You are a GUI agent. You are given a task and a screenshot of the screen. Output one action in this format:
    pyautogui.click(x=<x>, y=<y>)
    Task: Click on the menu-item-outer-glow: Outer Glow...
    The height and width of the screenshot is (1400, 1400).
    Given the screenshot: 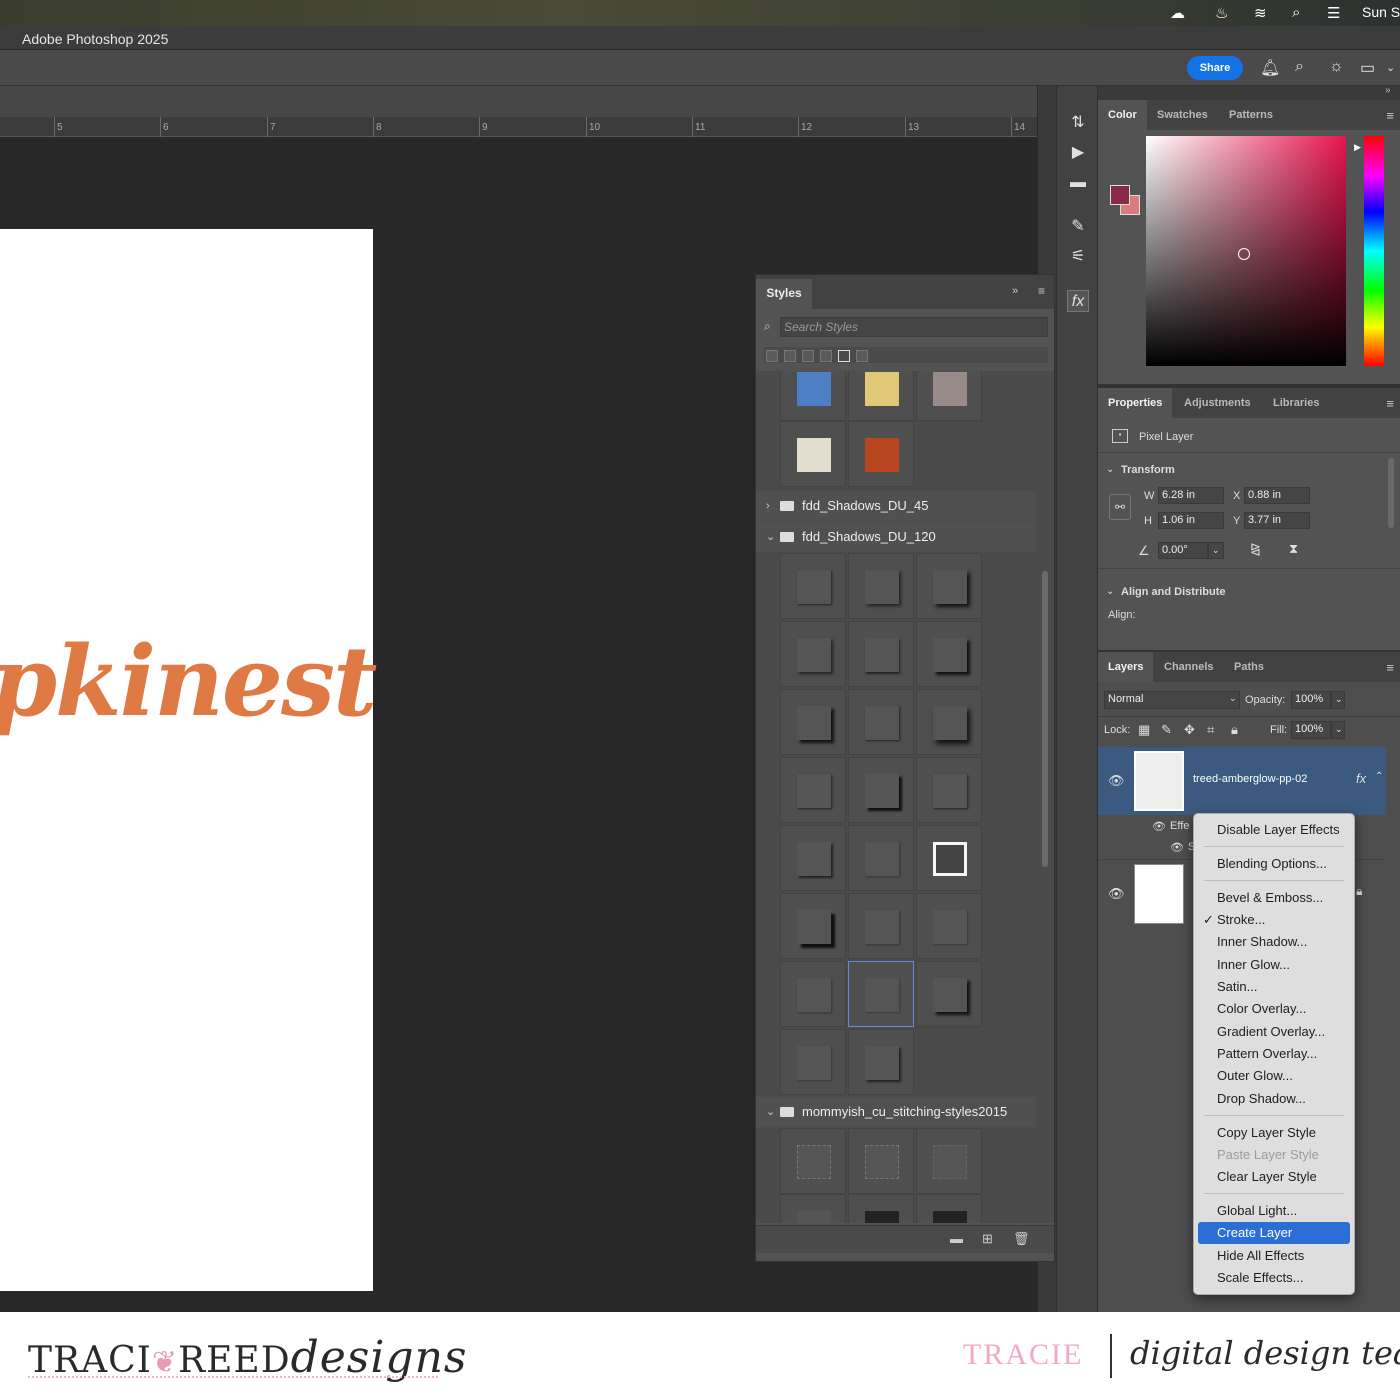 What is the action you would take?
    pyautogui.click(x=1274, y=1076)
    